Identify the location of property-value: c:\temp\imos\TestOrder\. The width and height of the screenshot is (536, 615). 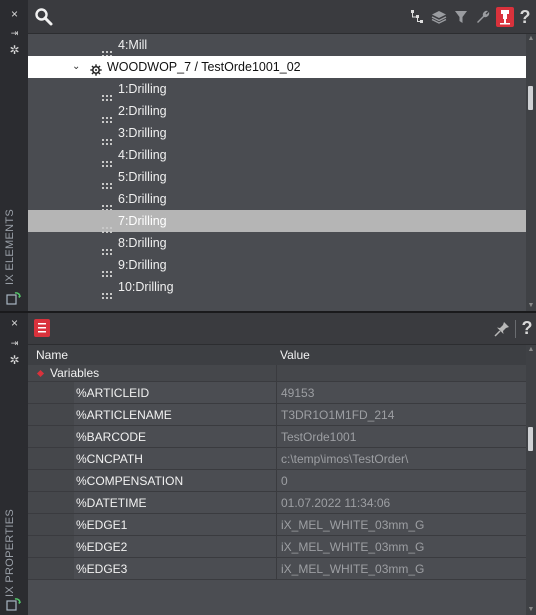
(401, 459).